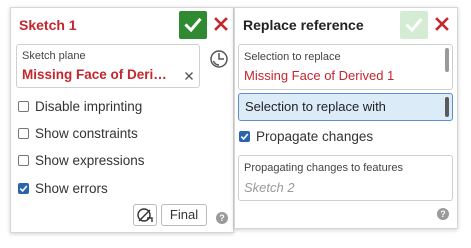 Image resolution: width=471 pixels, height=248 pixels. I want to click on sketch-plane-label: Sketch plane, so click(54, 56).